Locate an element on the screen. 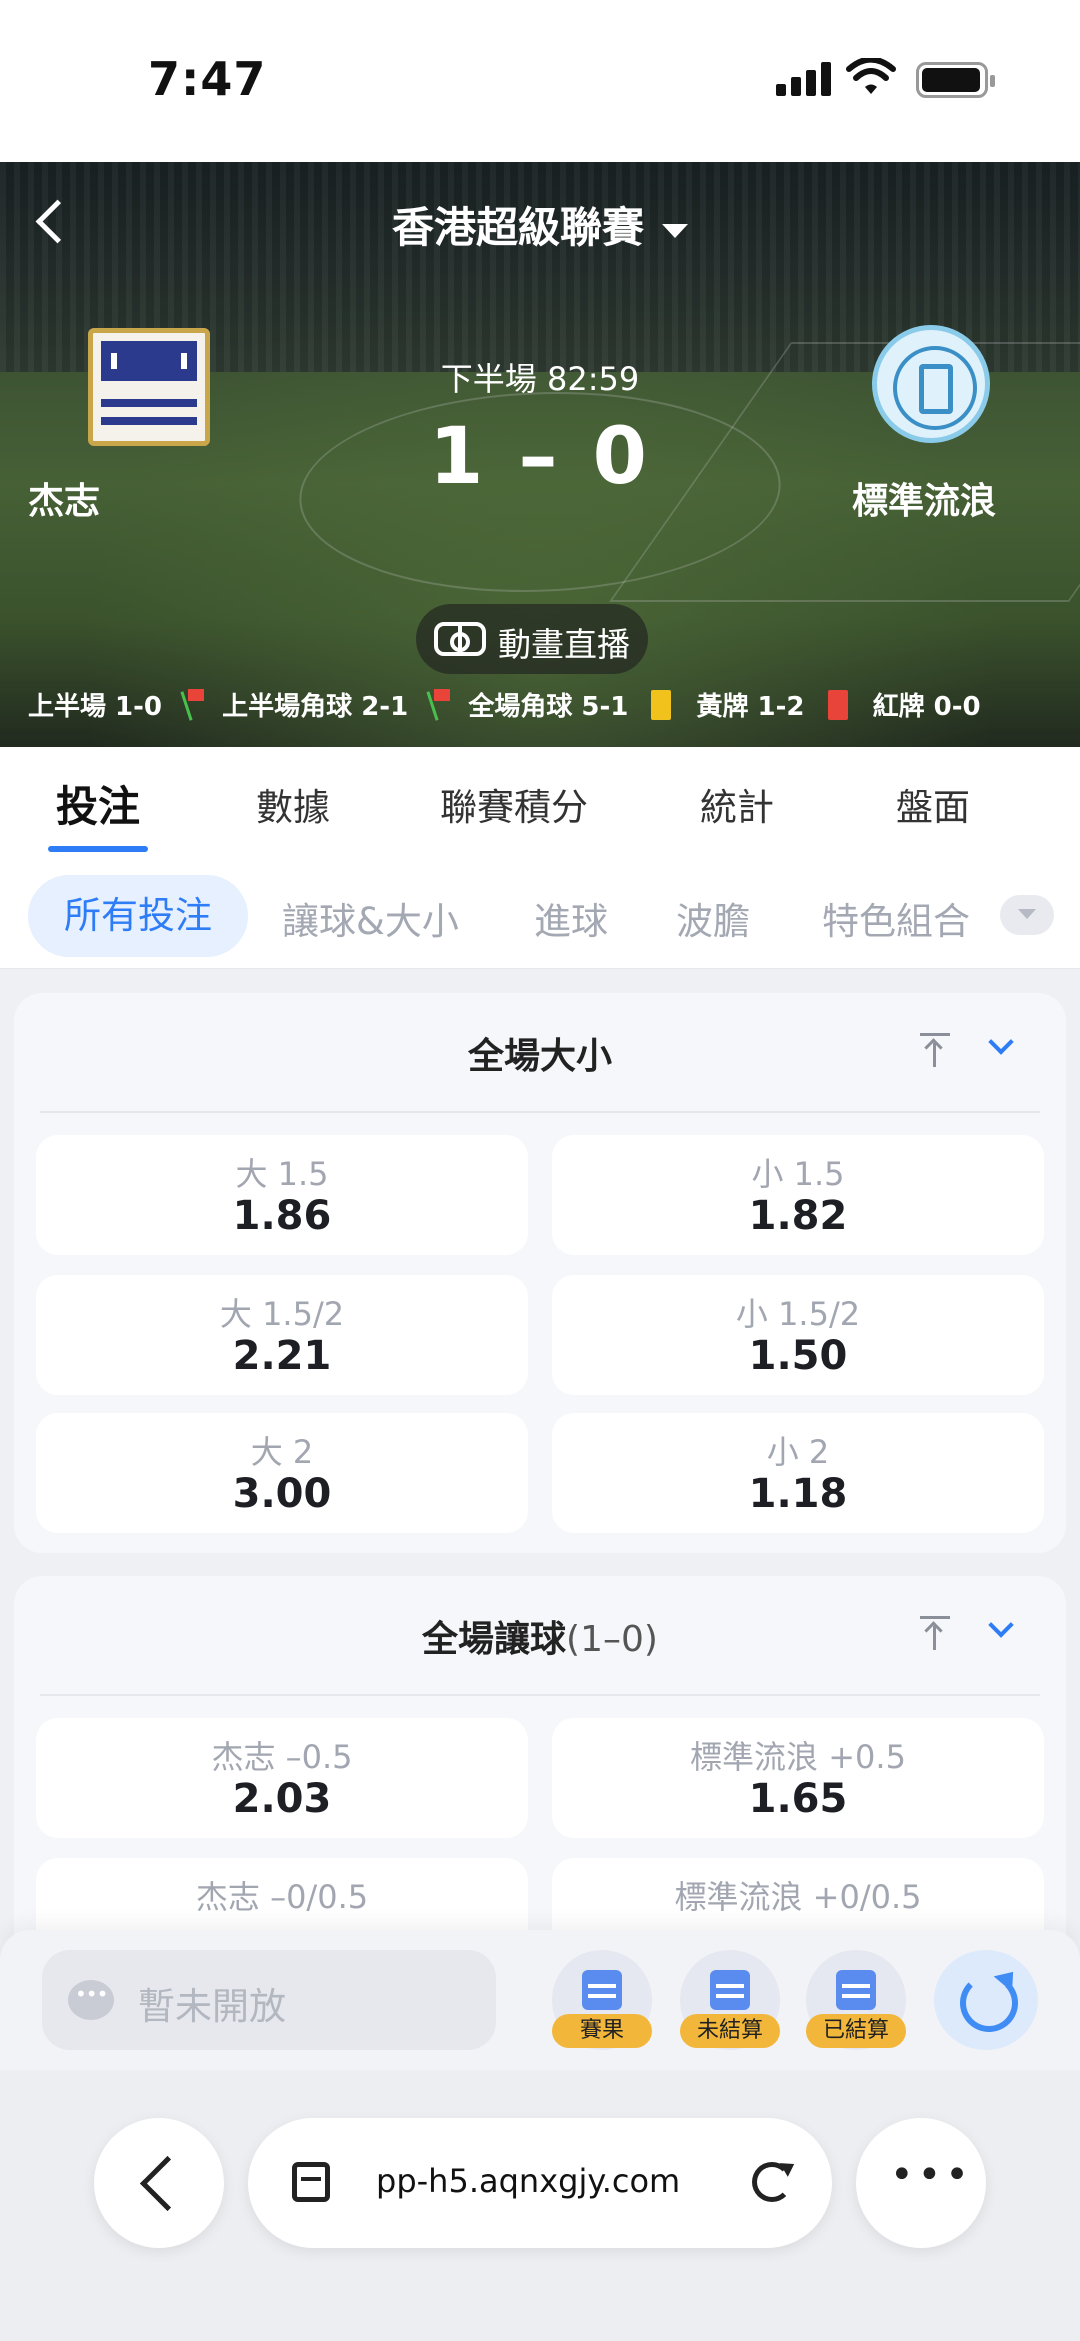  results-button: 賽果 is located at coordinates (602, 2000).